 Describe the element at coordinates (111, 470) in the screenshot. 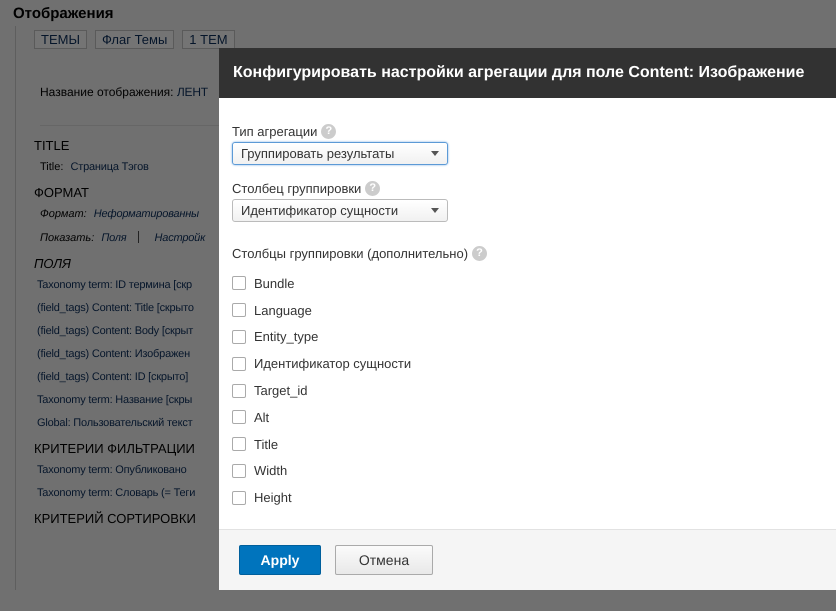

I see `row-link: Taxonomy term: Опубликовано` at that location.